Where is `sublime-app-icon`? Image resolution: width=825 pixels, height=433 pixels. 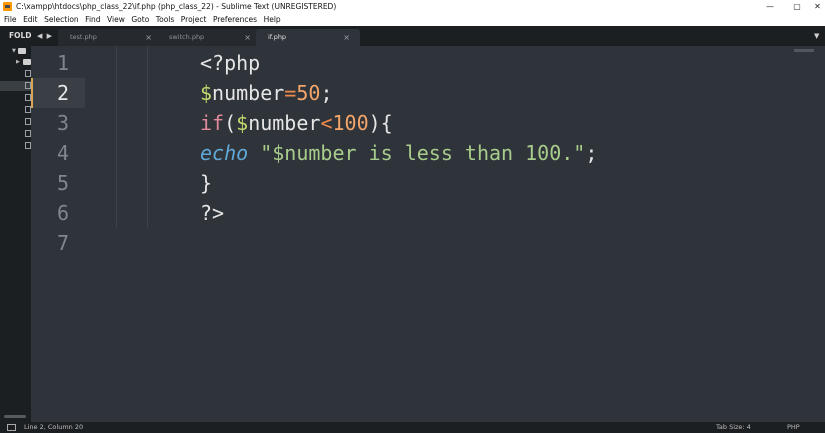 sublime-app-icon is located at coordinates (7, 6).